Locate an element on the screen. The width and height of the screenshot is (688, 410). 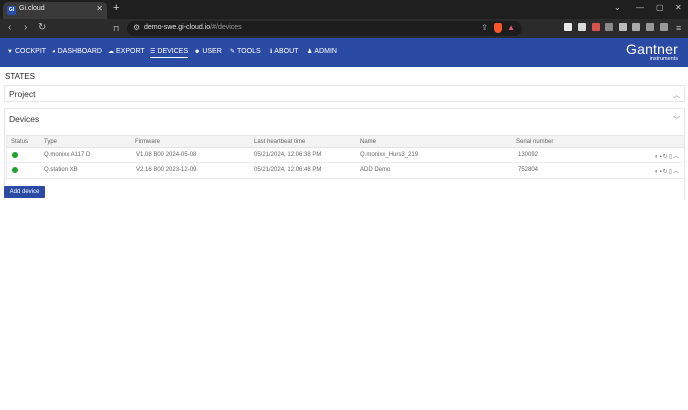
cell-serial: 752804 is located at coordinates (528, 170).